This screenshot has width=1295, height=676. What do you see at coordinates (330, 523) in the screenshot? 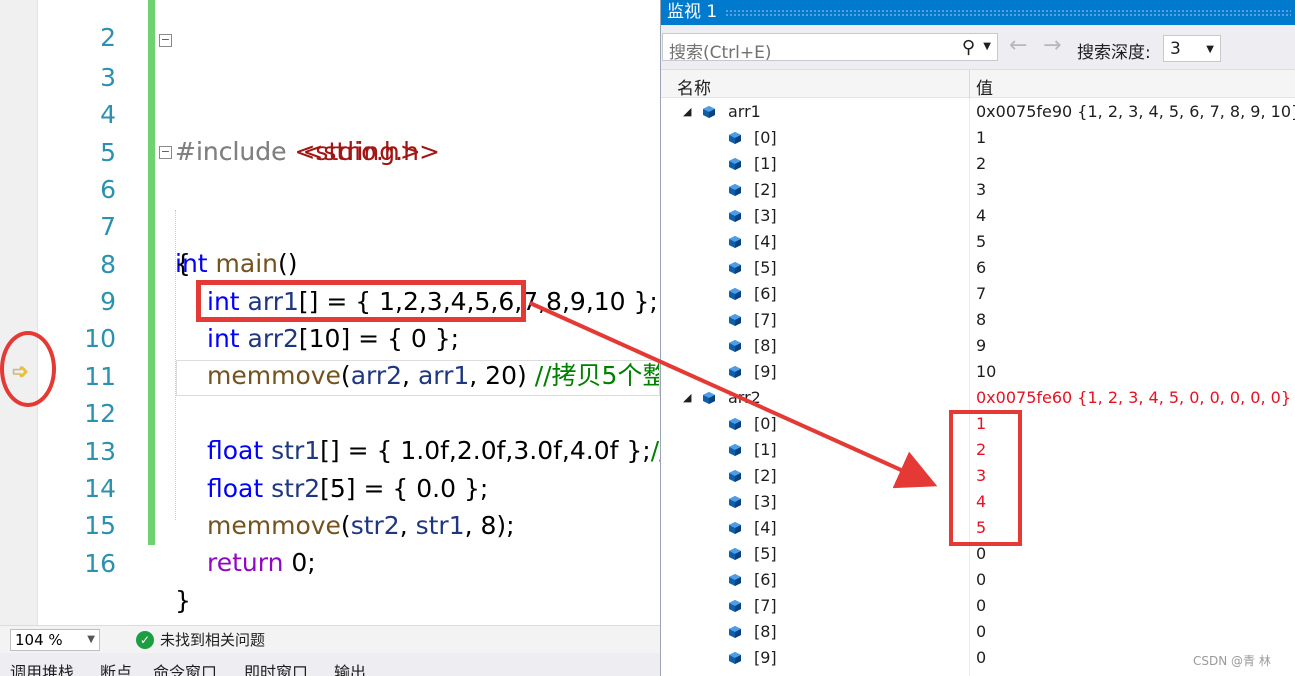
I see `code-line: 15 return 0;` at bounding box center [330, 523].